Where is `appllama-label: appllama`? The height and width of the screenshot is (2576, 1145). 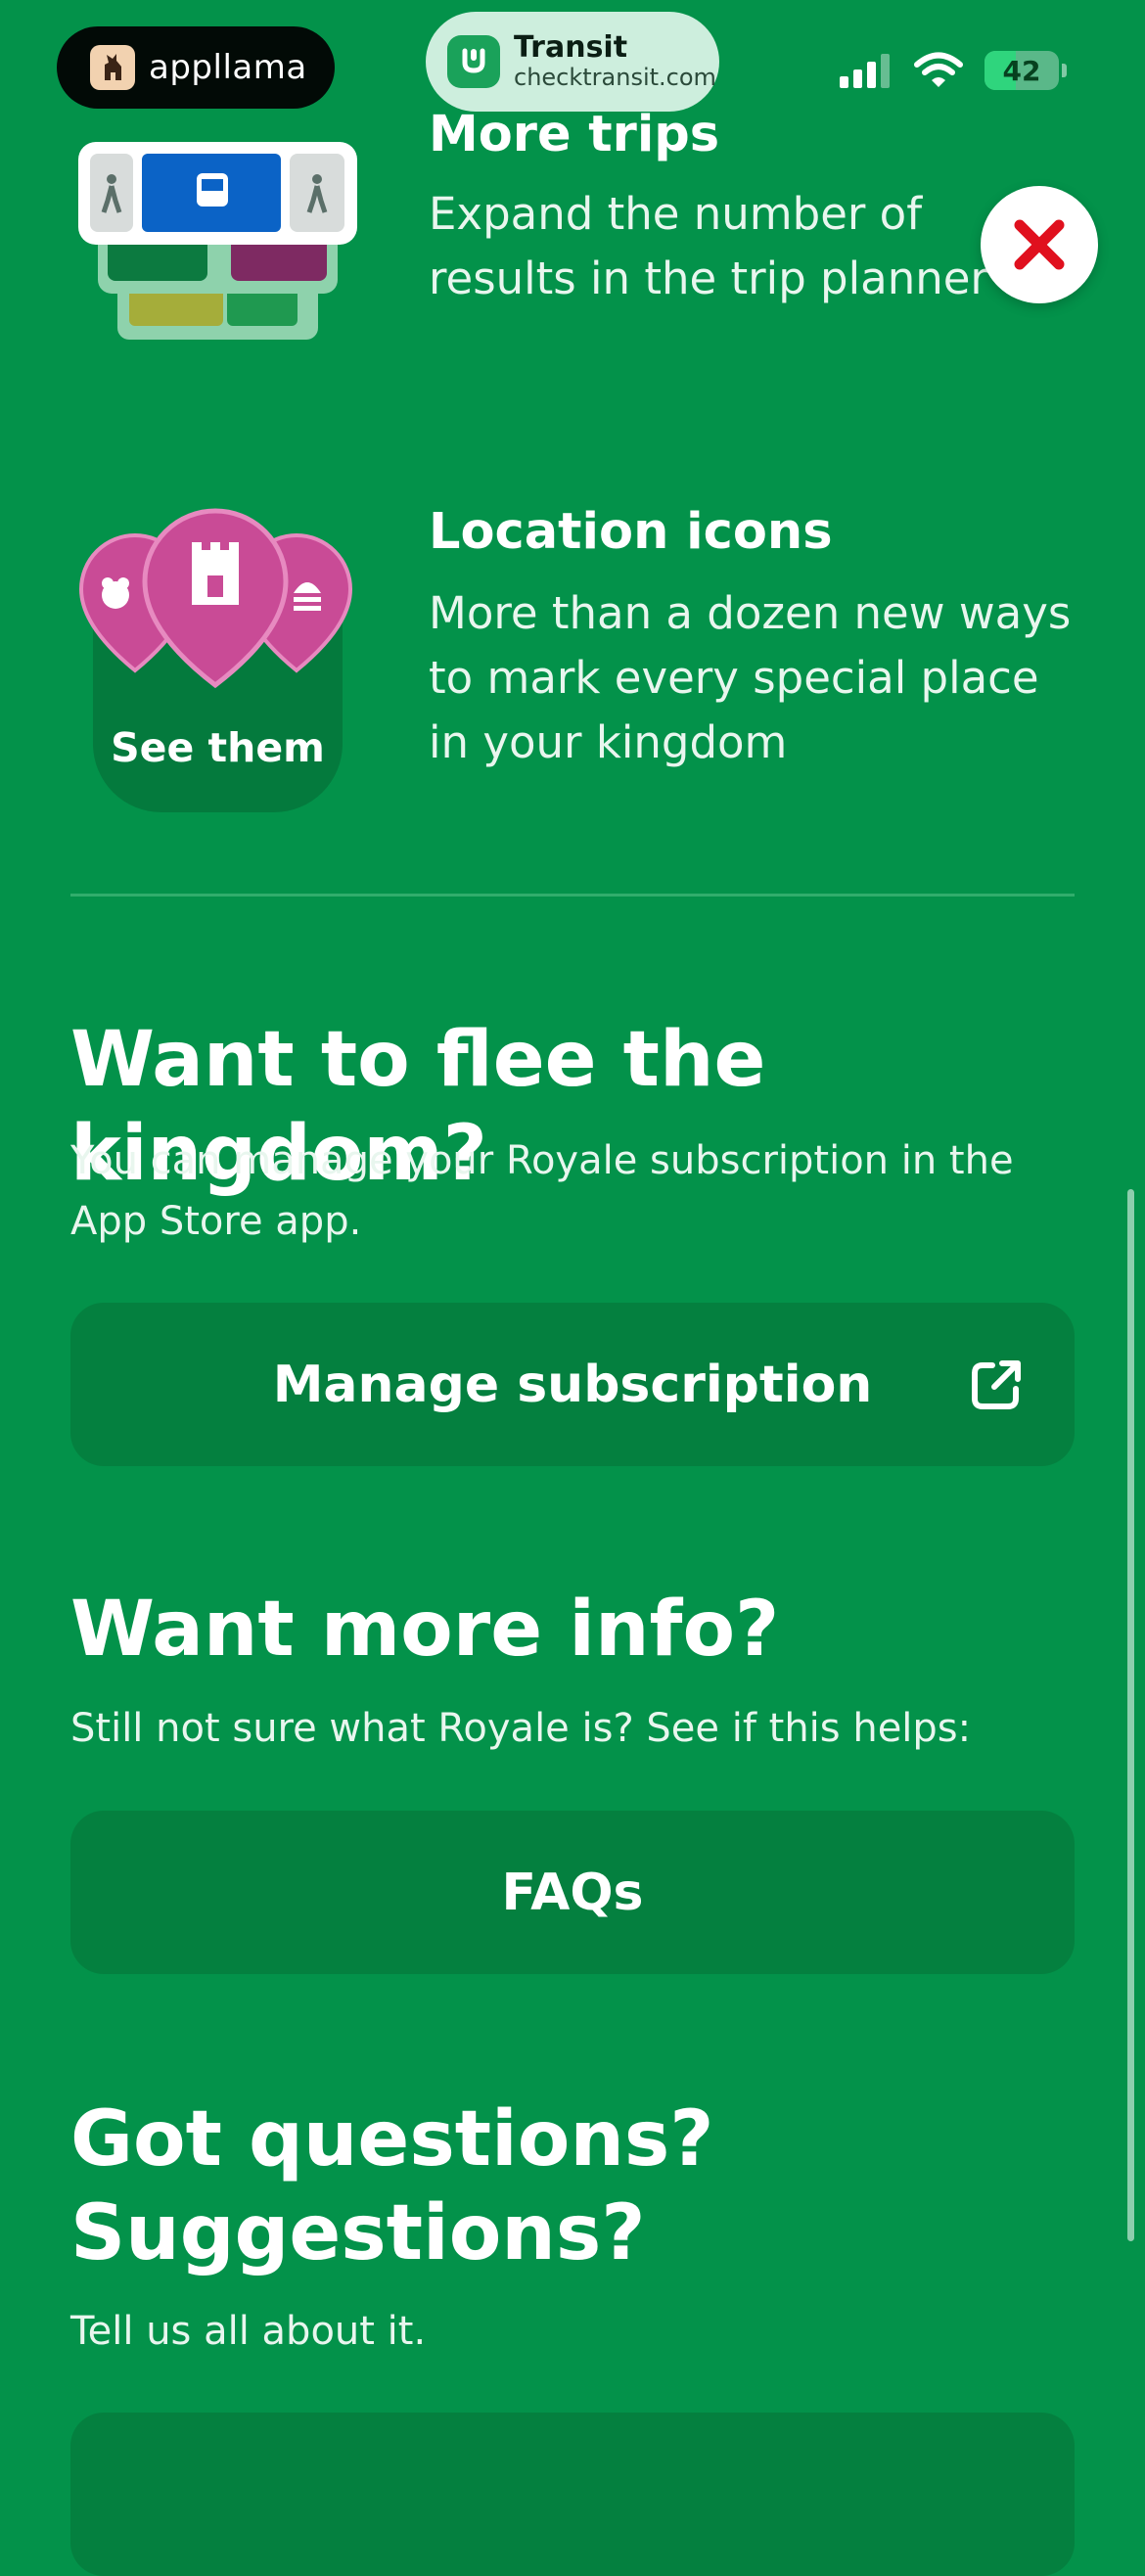
appllama-label: appllama is located at coordinates (228, 67).